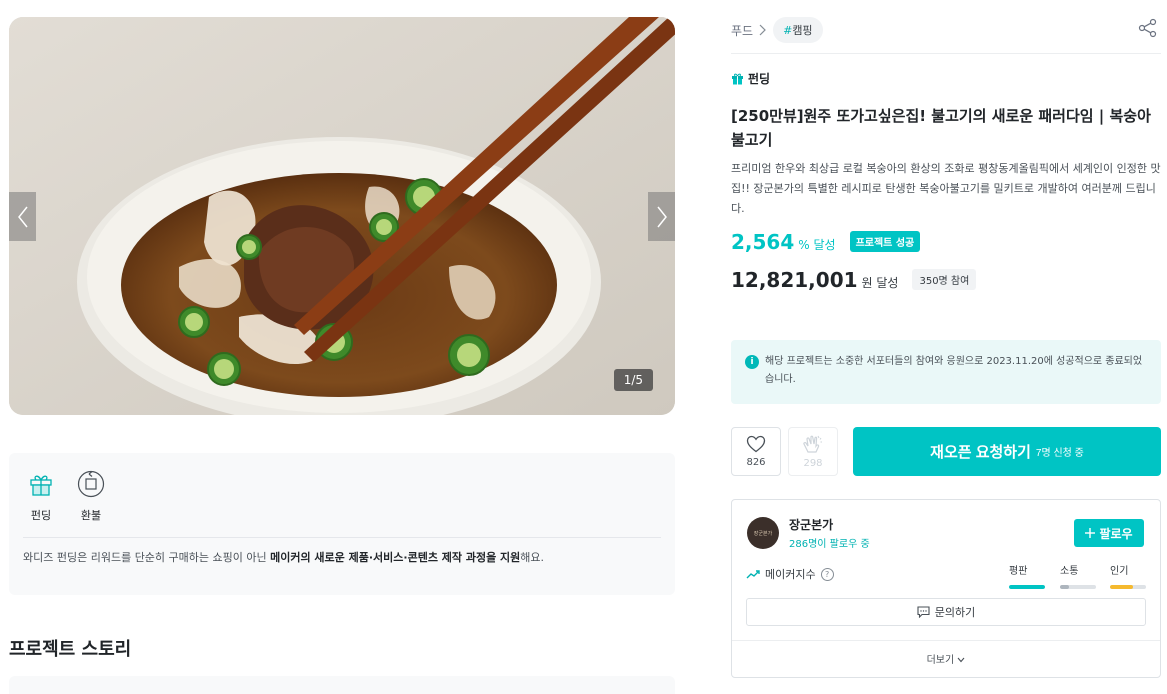  I want to click on breadcrumb: 푸드 #캠핑, so click(777, 30).